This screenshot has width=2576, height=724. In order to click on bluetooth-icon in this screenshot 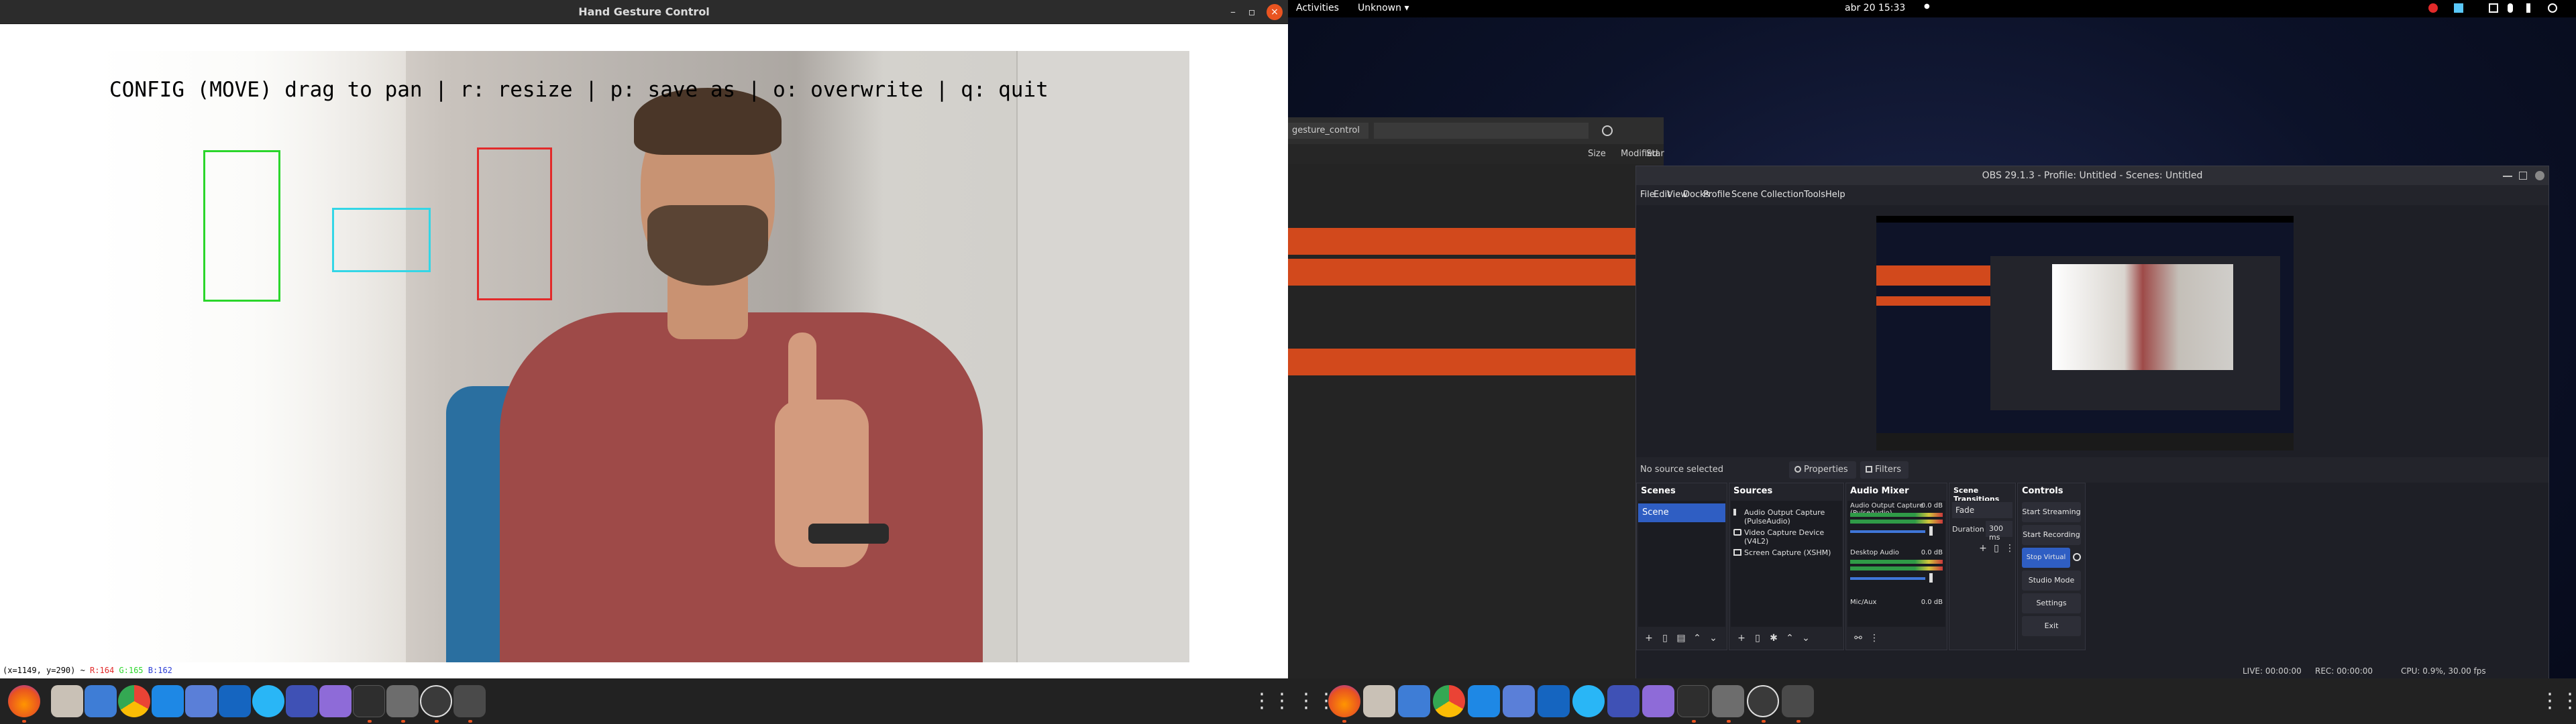, I will do `click(2458, 8)`.